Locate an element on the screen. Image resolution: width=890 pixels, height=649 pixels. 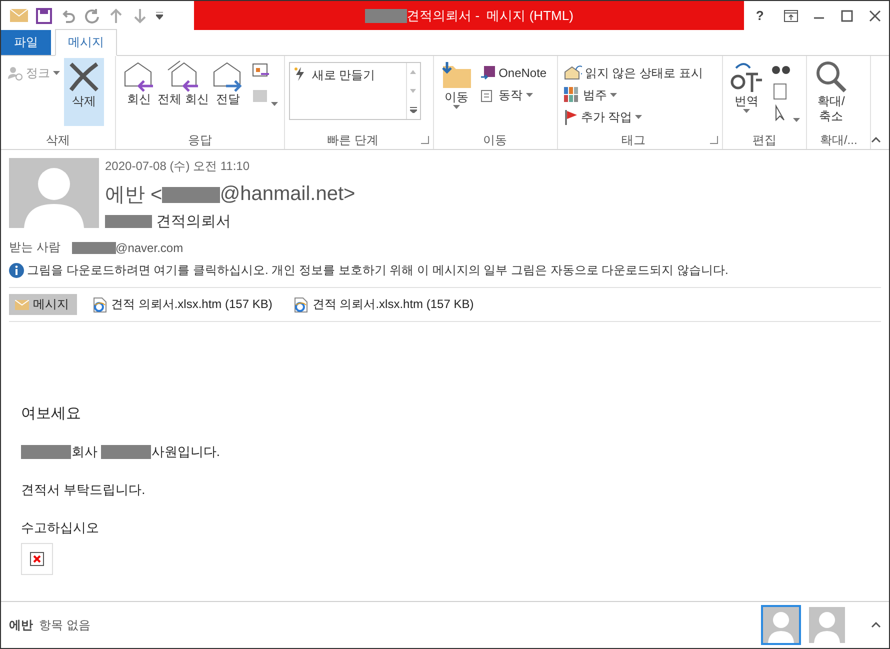
ribbon-button: 전달 is located at coordinates (227, 92).